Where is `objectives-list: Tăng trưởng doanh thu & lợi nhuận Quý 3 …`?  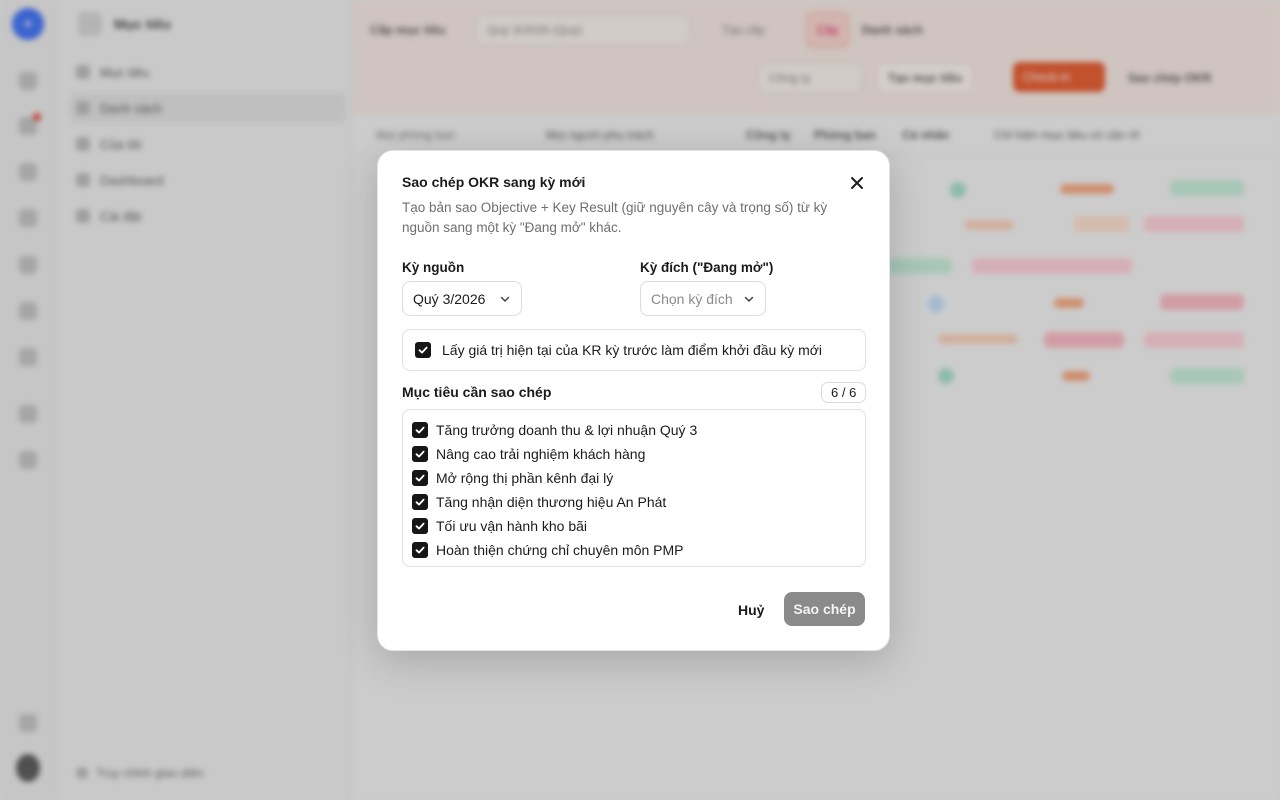
objectives-list: Tăng trưởng doanh thu & lợi nhuận Quý 3 … is located at coordinates (634, 488).